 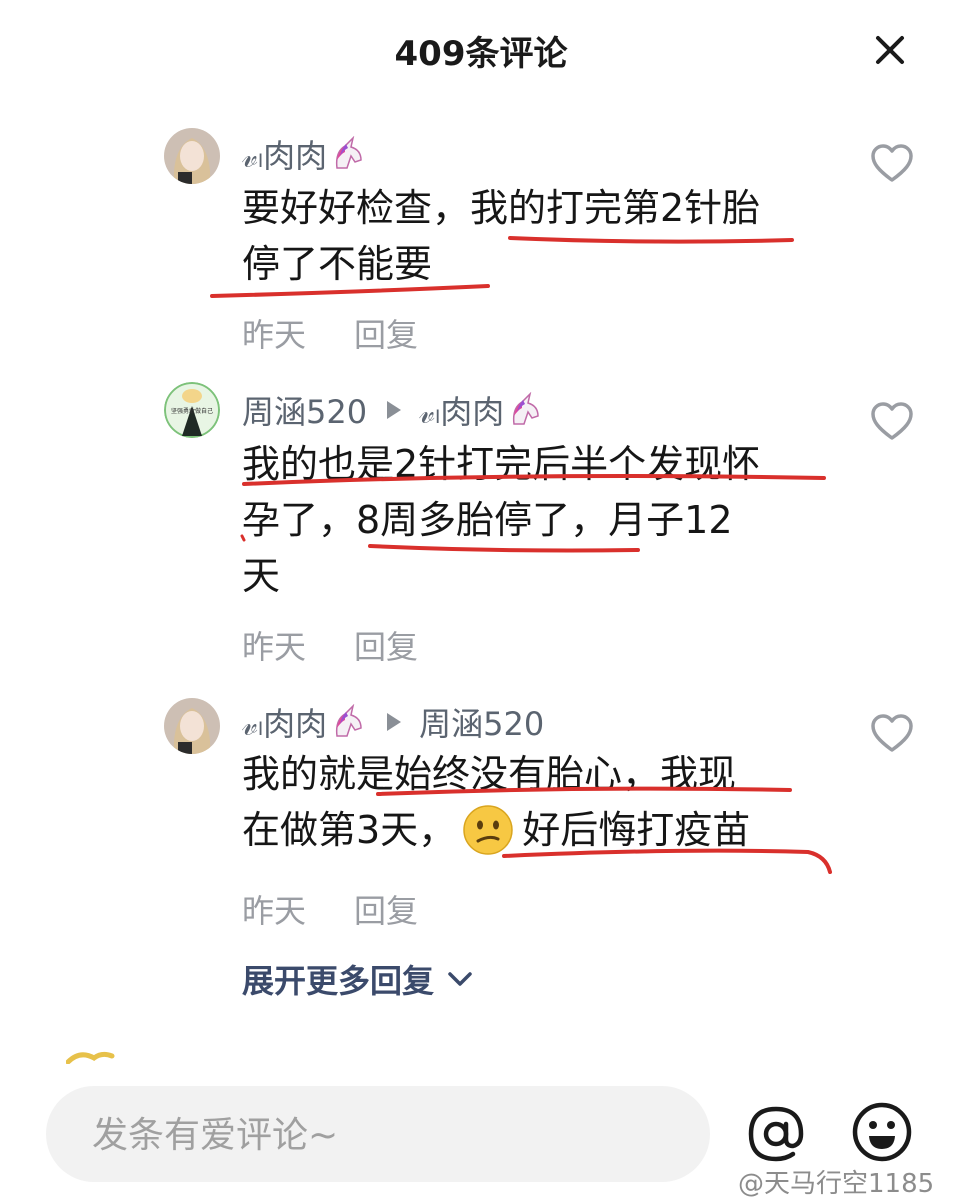 I want to click on expand-replies-label: 展开更多回复, so click(x=338, y=981).